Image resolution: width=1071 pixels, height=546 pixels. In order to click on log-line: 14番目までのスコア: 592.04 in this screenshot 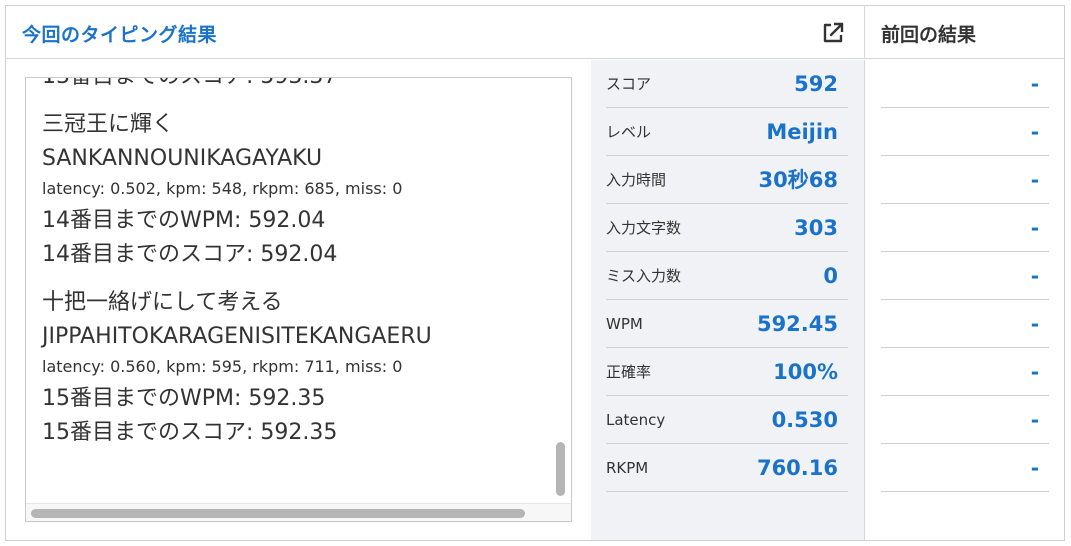, I will do `click(190, 254)`.